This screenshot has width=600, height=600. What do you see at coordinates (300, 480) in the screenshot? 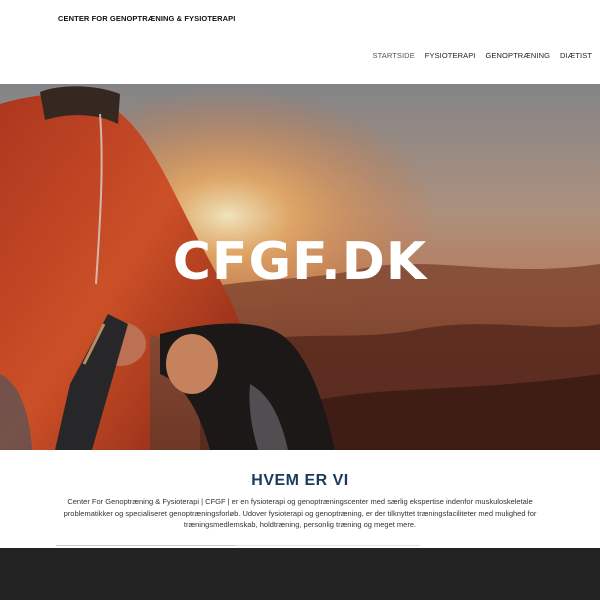
I see `about-heading: HVEM ER VI` at bounding box center [300, 480].